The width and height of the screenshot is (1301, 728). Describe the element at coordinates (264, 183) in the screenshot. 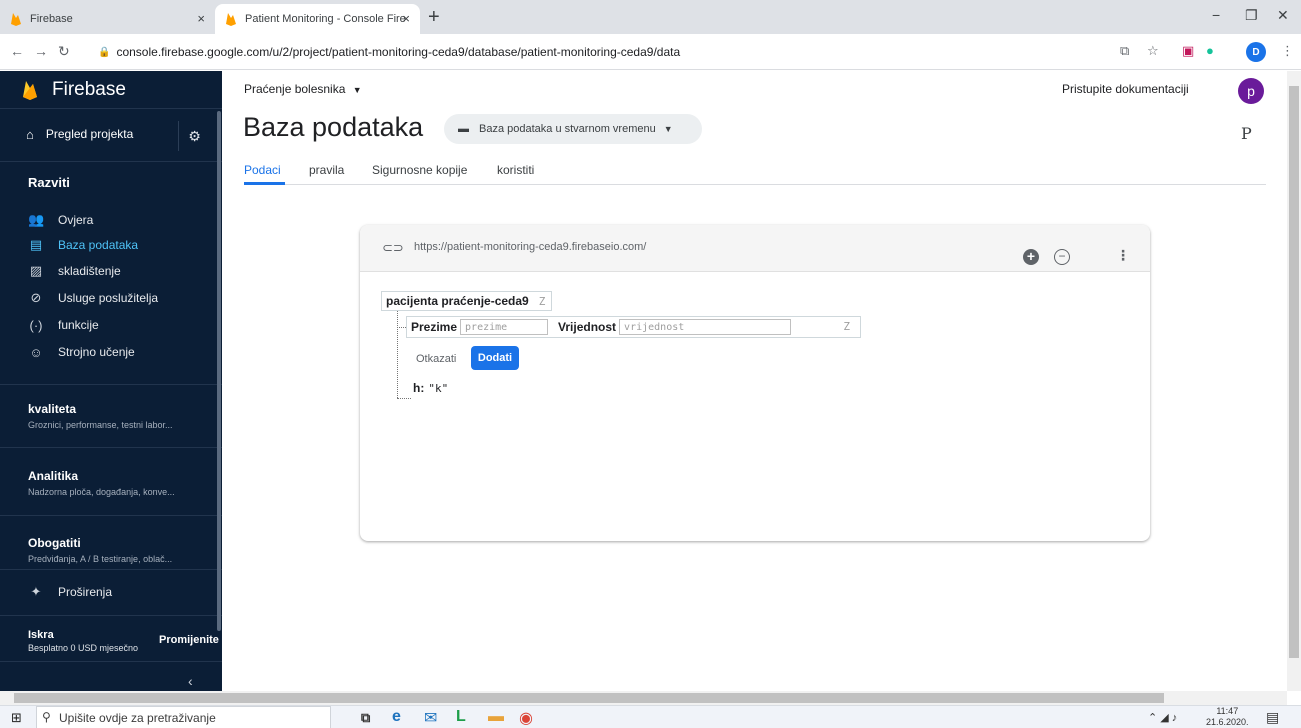

I see `active-tab-indicator` at that location.